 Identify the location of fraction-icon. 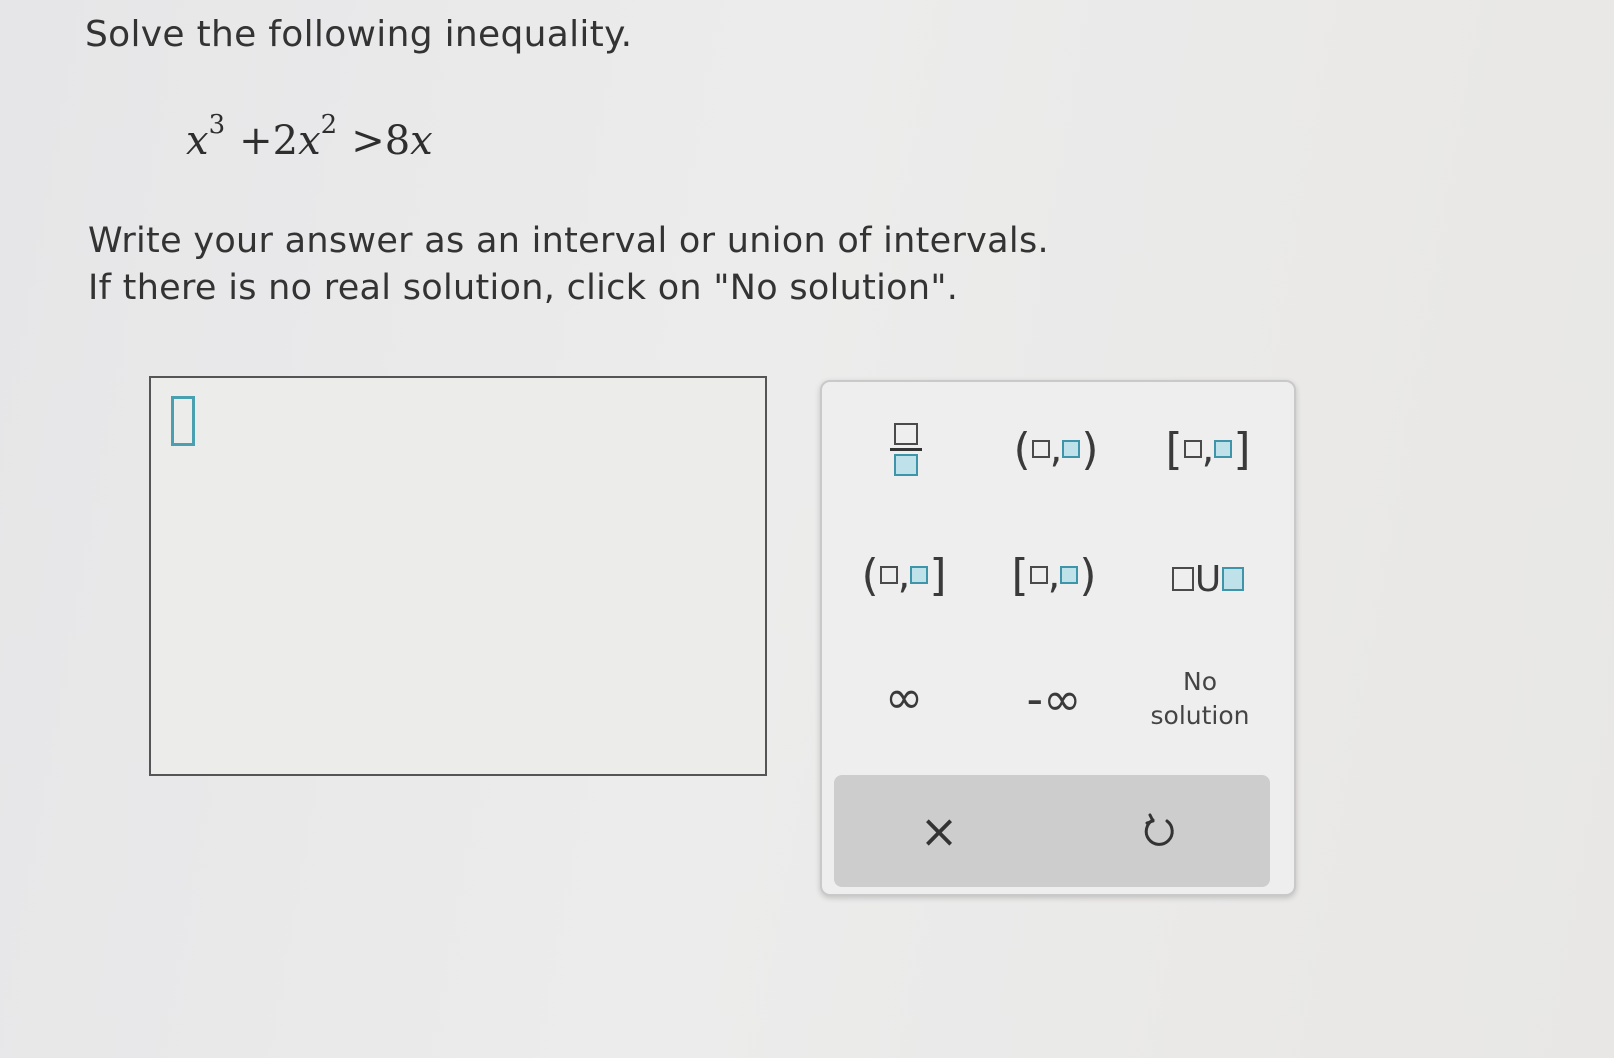
(906, 449).